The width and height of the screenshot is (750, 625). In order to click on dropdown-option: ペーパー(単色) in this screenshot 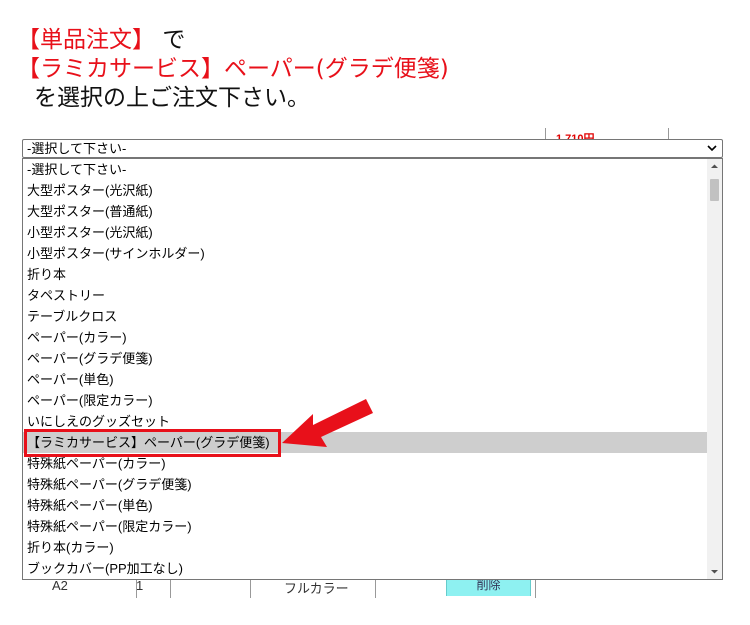, I will do `click(365, 379)`.